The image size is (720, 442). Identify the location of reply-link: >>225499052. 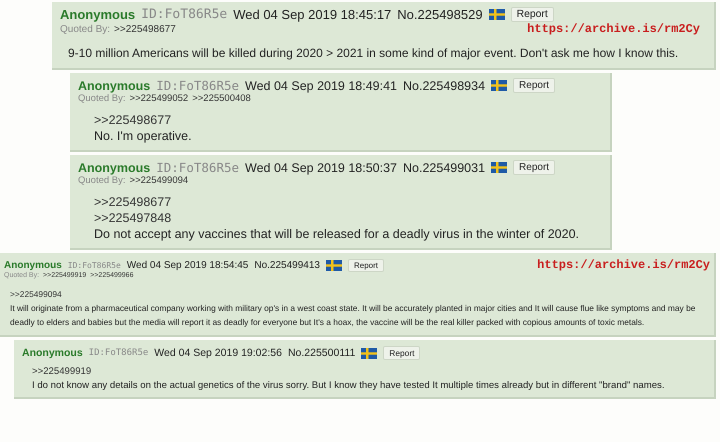
(159, 98).